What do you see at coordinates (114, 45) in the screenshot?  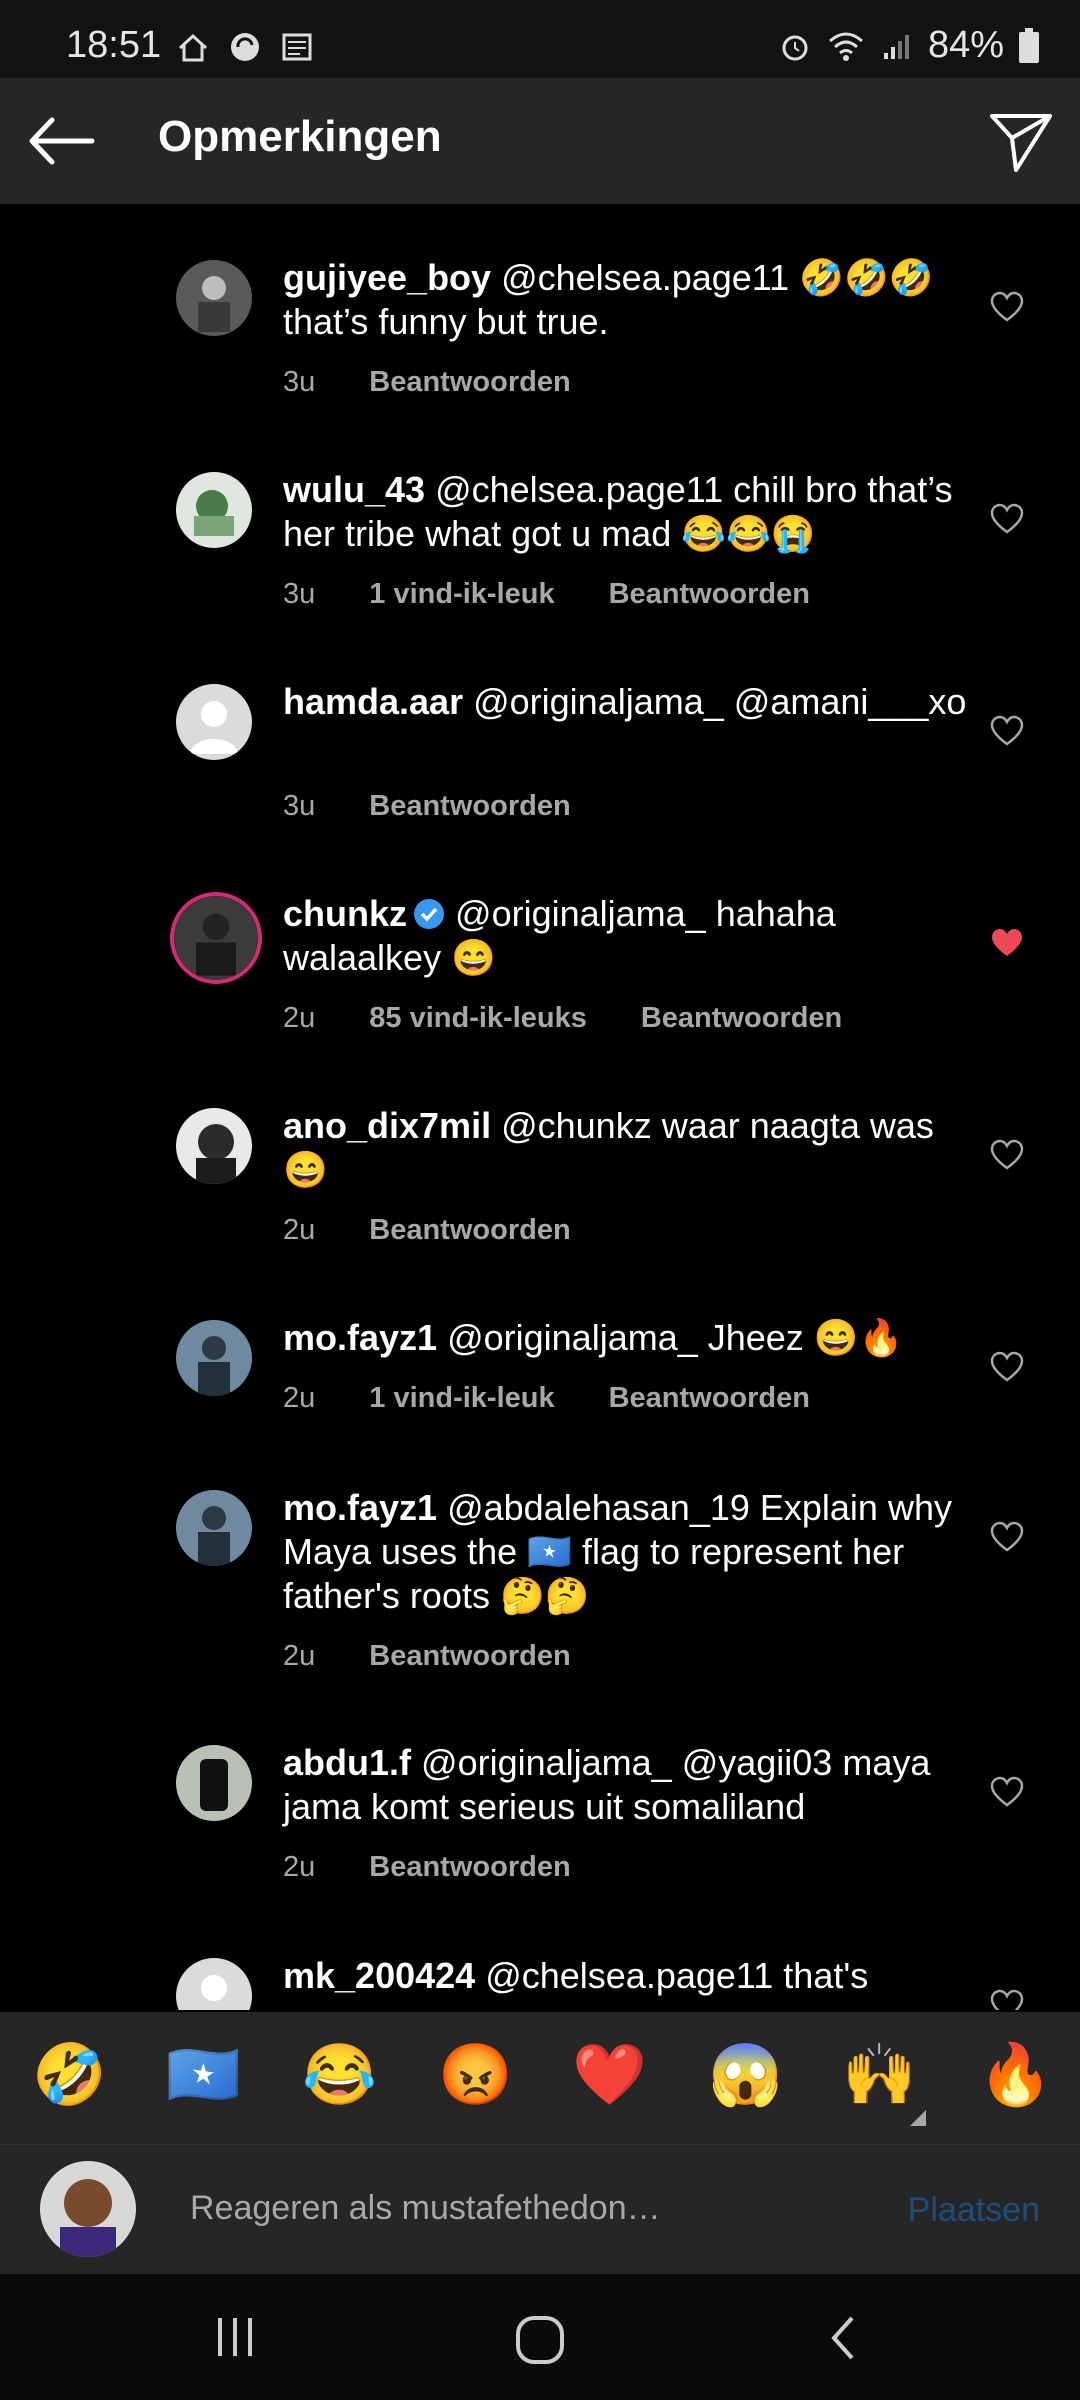 I see `status-time: 18:51` at bounding box center [114, 45].